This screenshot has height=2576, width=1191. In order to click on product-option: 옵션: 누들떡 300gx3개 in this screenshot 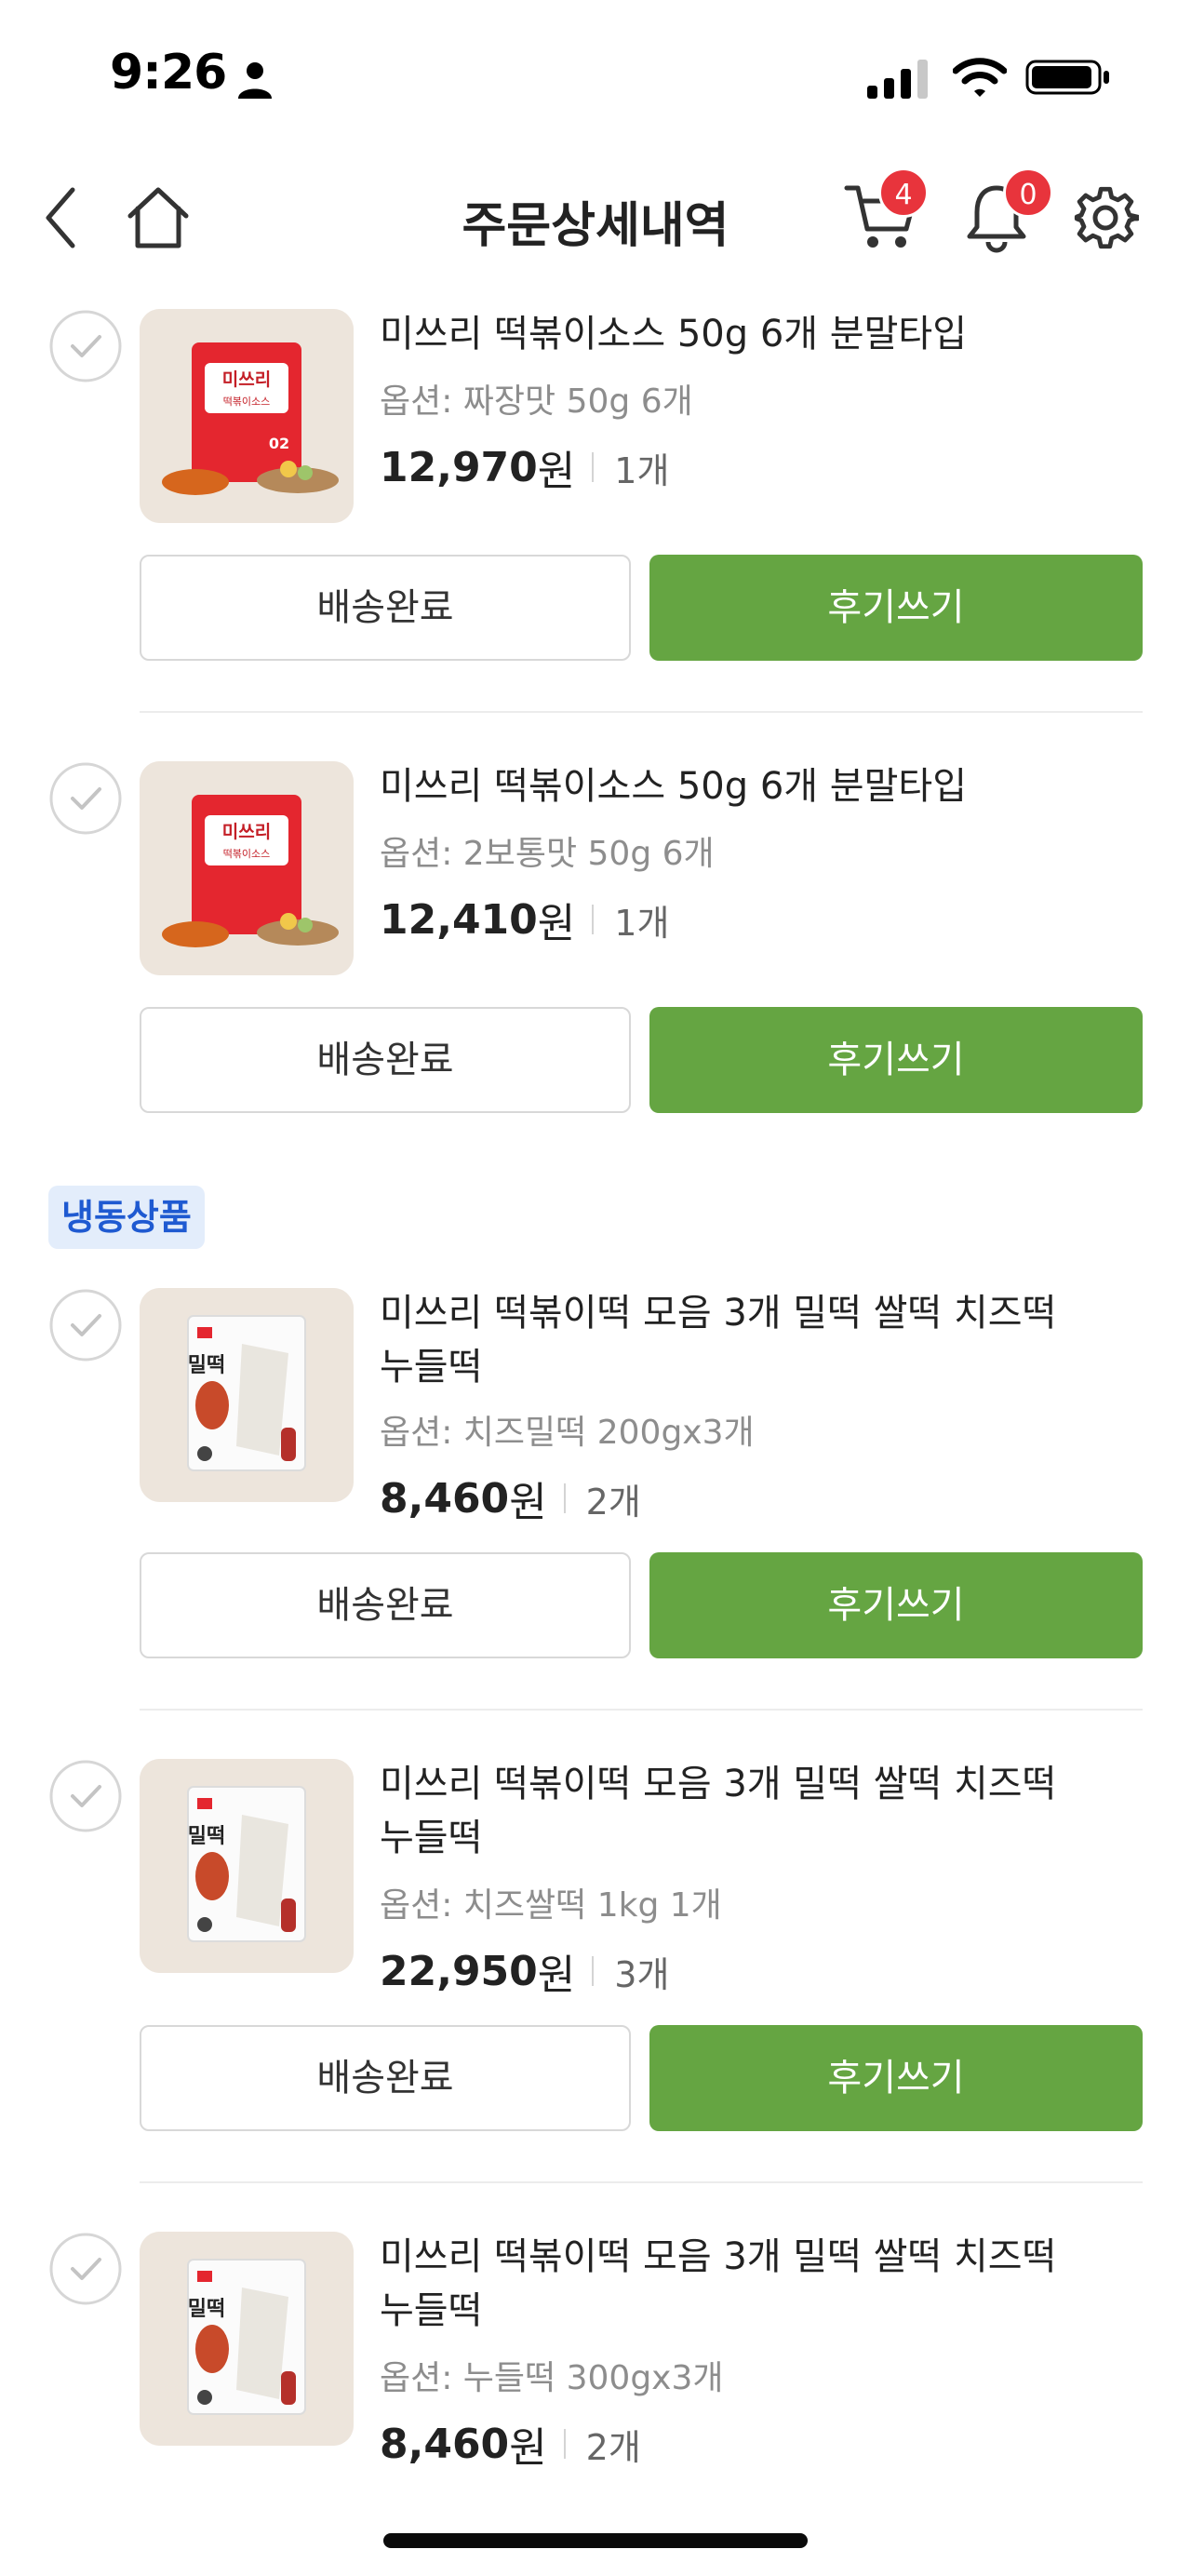, I will do `click(552, 2378)`.